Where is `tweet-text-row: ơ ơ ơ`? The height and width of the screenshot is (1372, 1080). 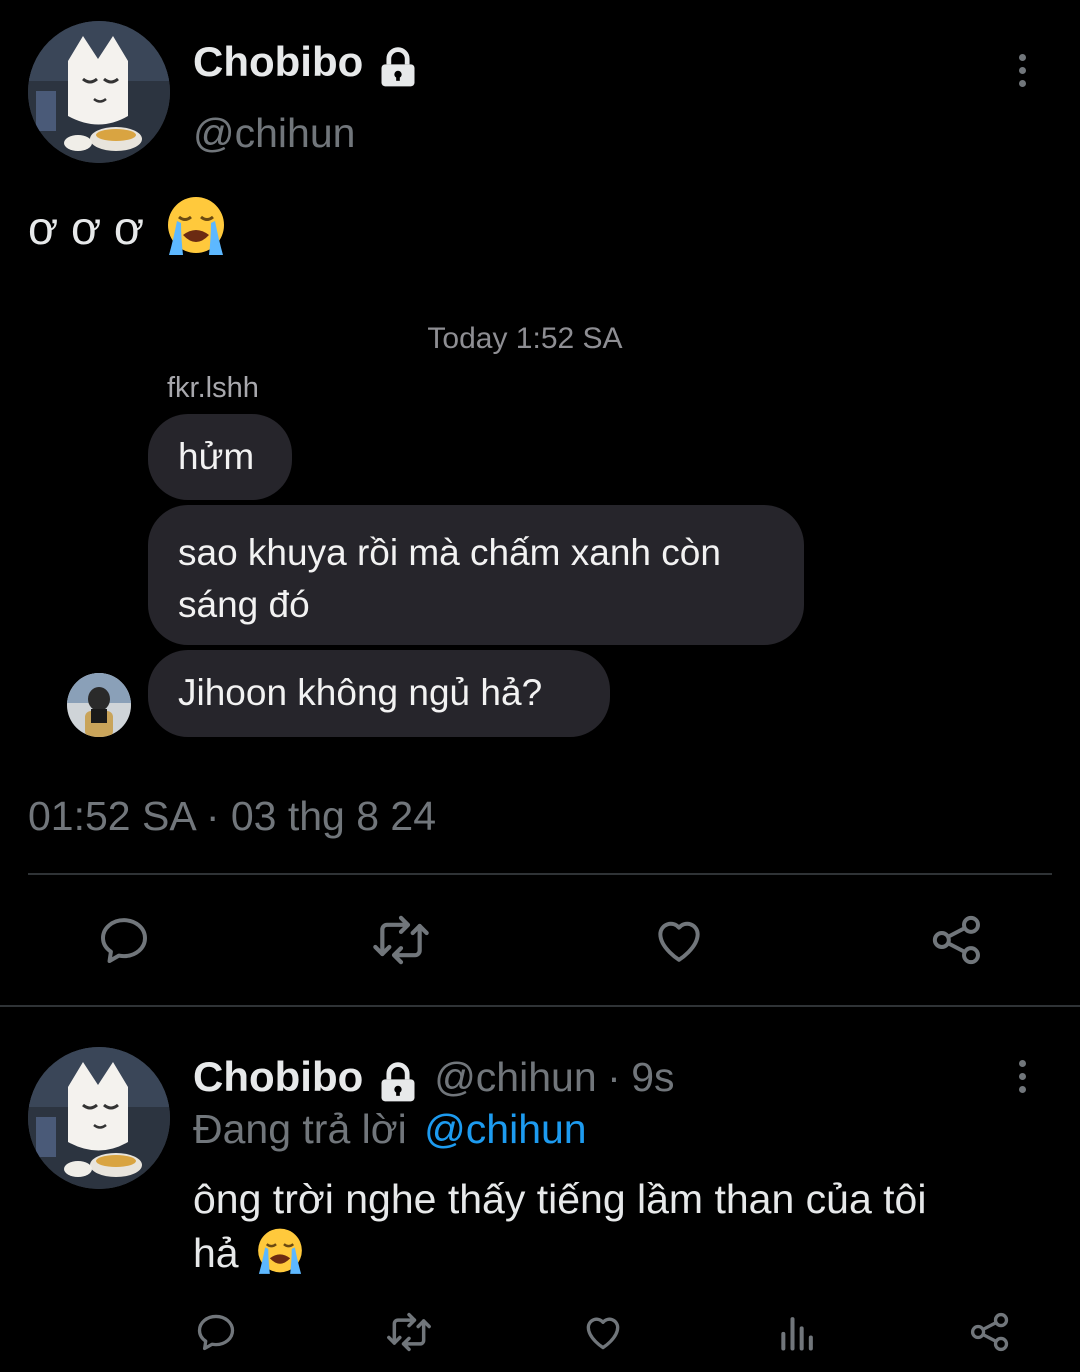 tweet-text-row: ơ ơ ơ is located at coordinates (128, 228).